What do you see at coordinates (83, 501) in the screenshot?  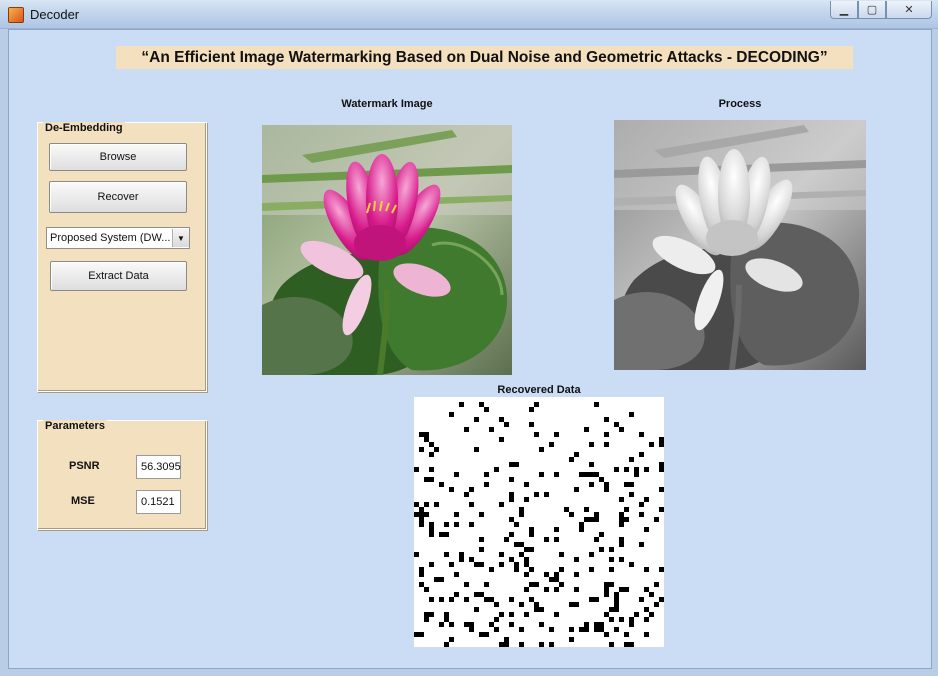 I see `mse-label: MSE` at bounding box center [83, 501].